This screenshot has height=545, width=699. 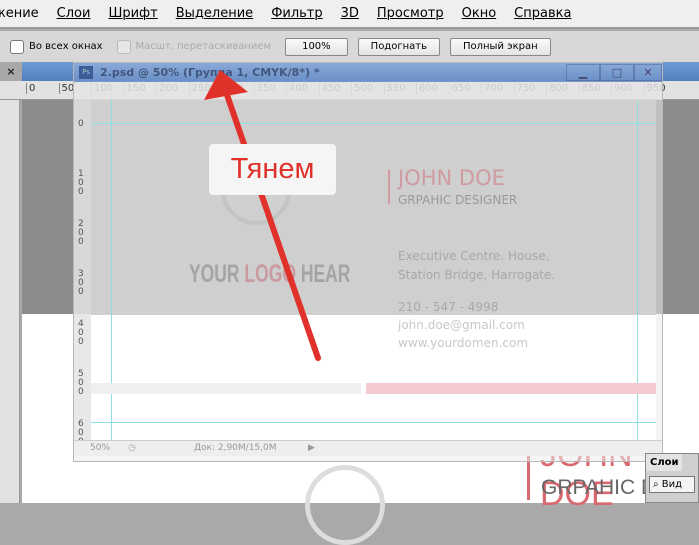 I want to click on arrow-head, so click(x=226, y=85).